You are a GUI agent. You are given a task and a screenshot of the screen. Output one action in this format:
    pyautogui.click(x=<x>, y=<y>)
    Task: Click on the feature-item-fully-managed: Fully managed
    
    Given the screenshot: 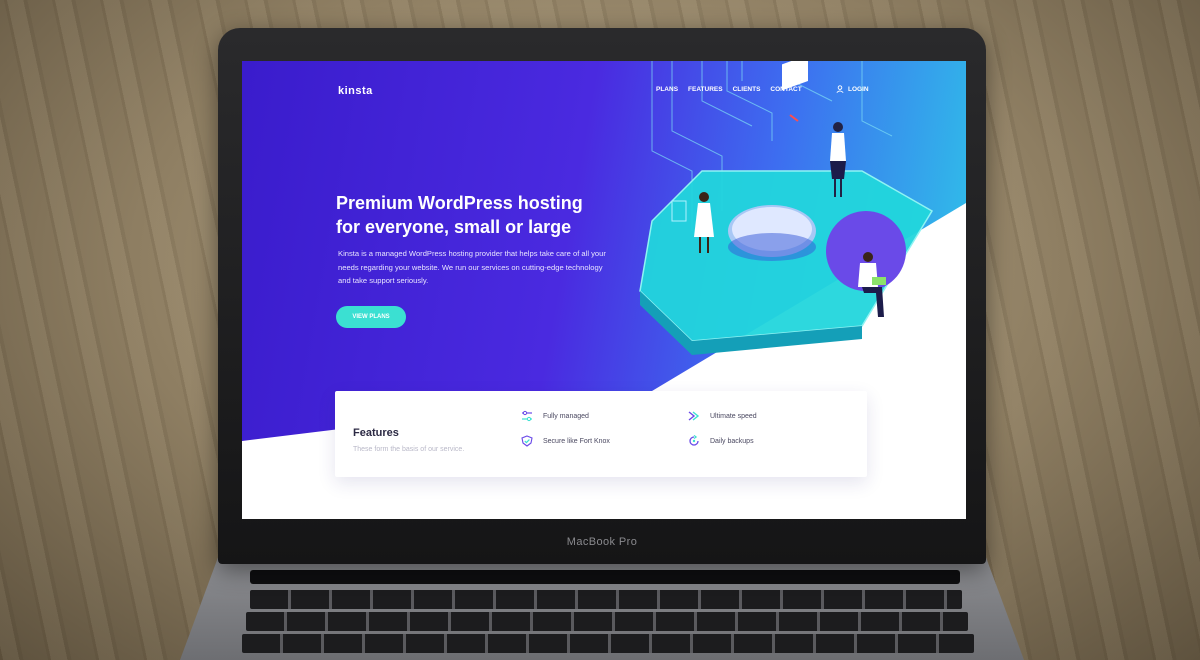 What is the action you would take?
    pyautogui.click(x=555, y=416)
    